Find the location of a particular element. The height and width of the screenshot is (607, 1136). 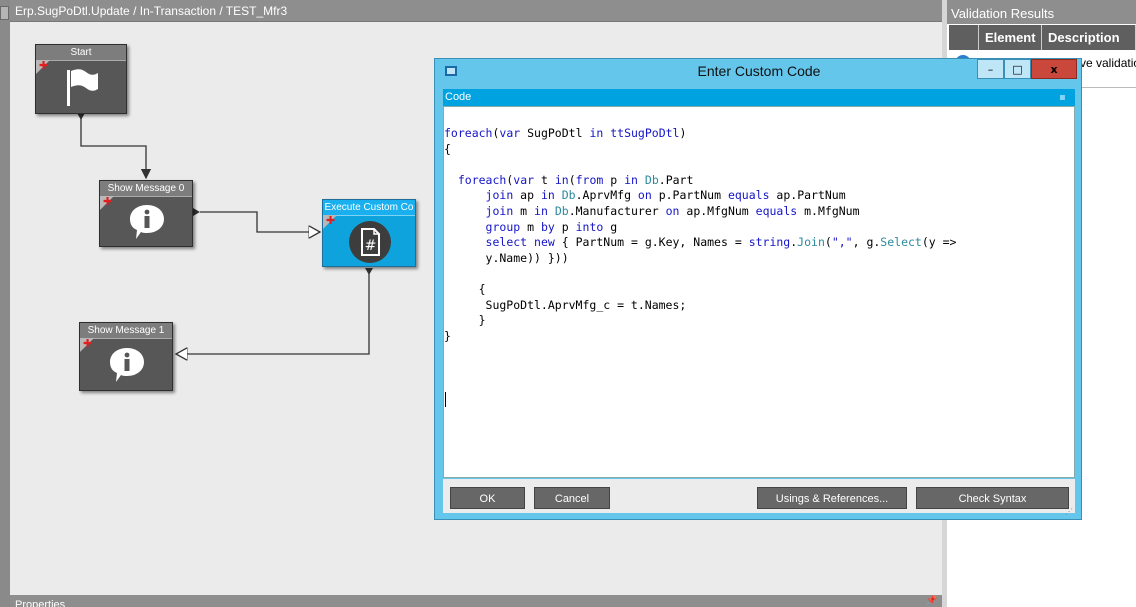

pin-icon: 📌 is located at coordinates (931, 601).